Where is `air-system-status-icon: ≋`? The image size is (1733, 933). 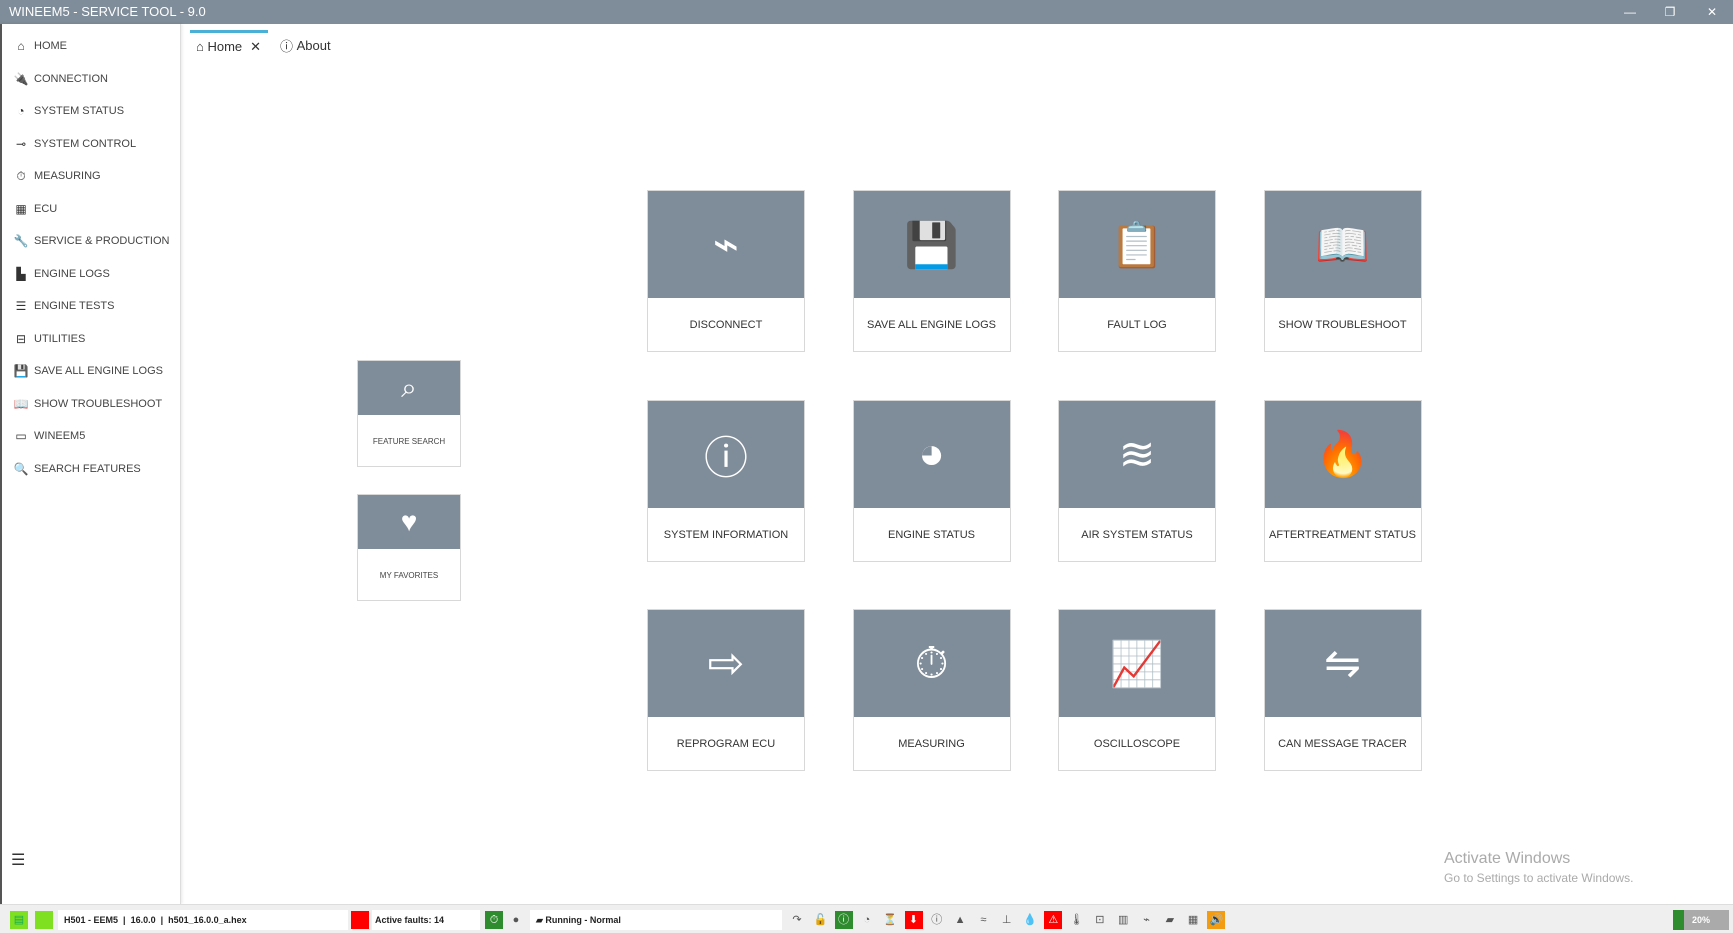
air-system-status-icon: ≋ is located at coordinates (1137, 454).